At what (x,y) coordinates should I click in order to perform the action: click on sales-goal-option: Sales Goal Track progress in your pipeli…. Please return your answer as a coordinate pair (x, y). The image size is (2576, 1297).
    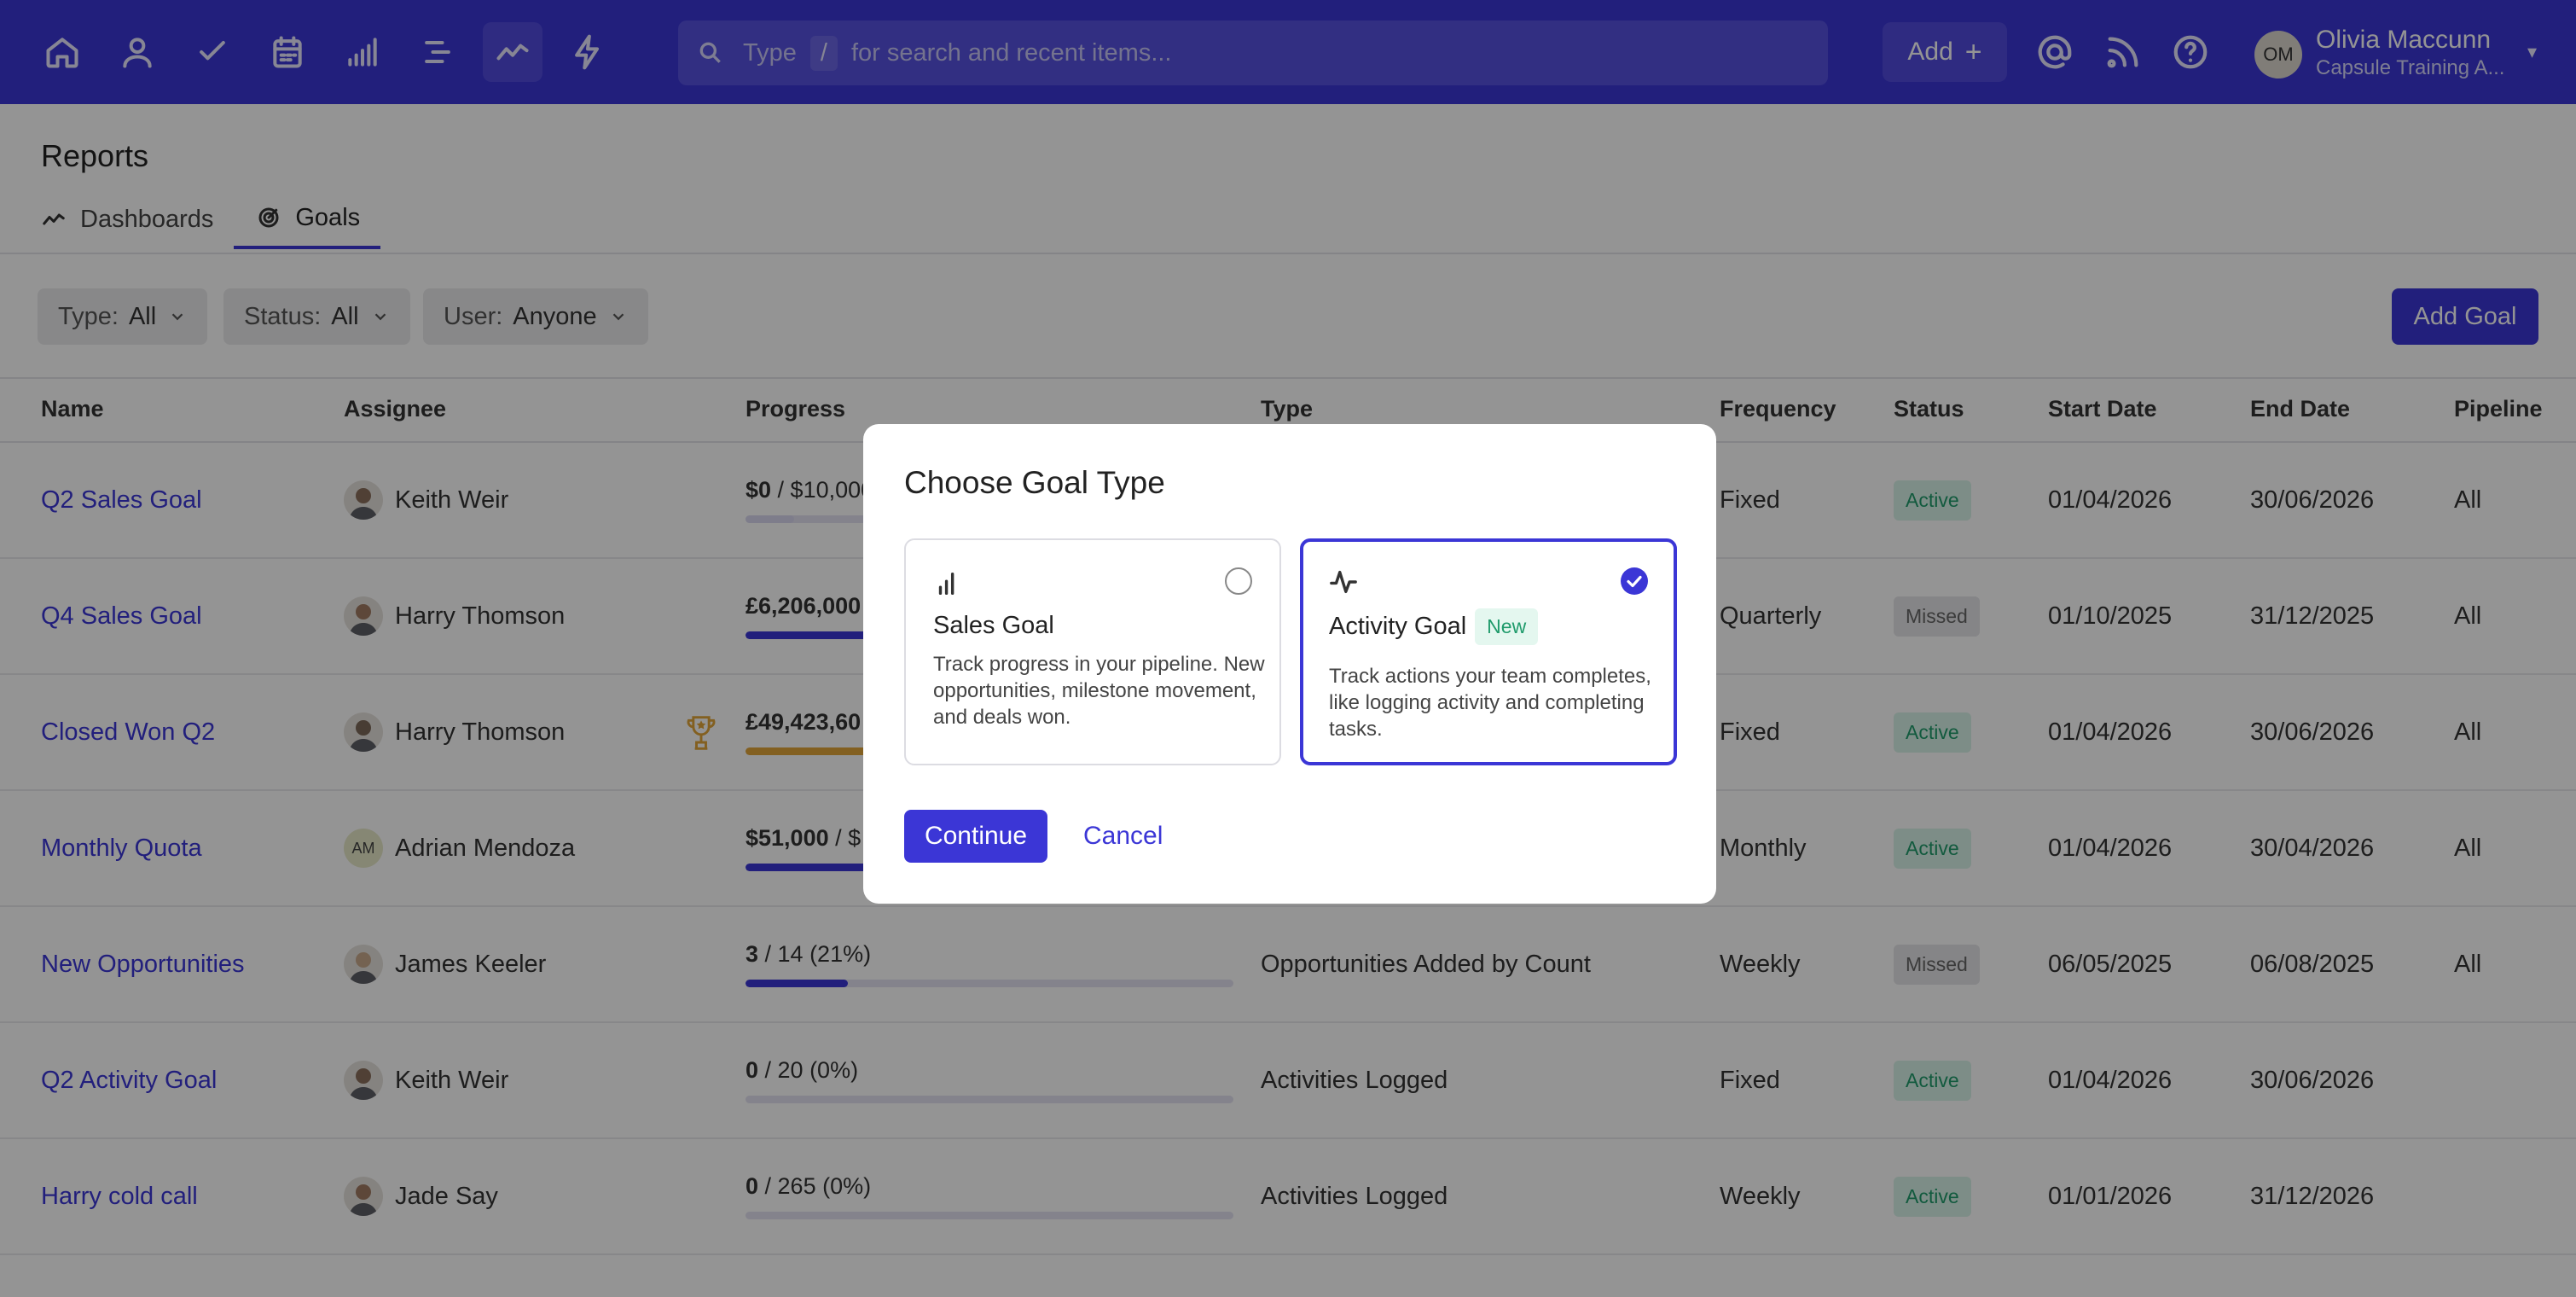
    Looking at the image, I should click on (1092, 651).